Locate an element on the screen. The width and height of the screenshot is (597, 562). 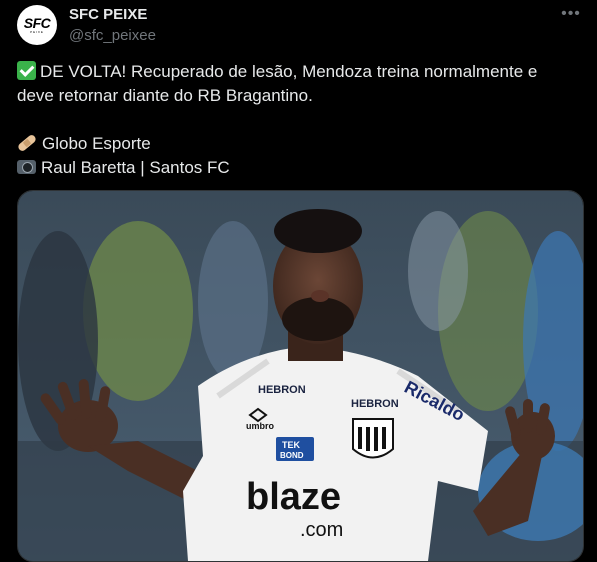
tweet-line-2: deve retornar diante do RB Bragantino. is located at coordinates (165, 95).